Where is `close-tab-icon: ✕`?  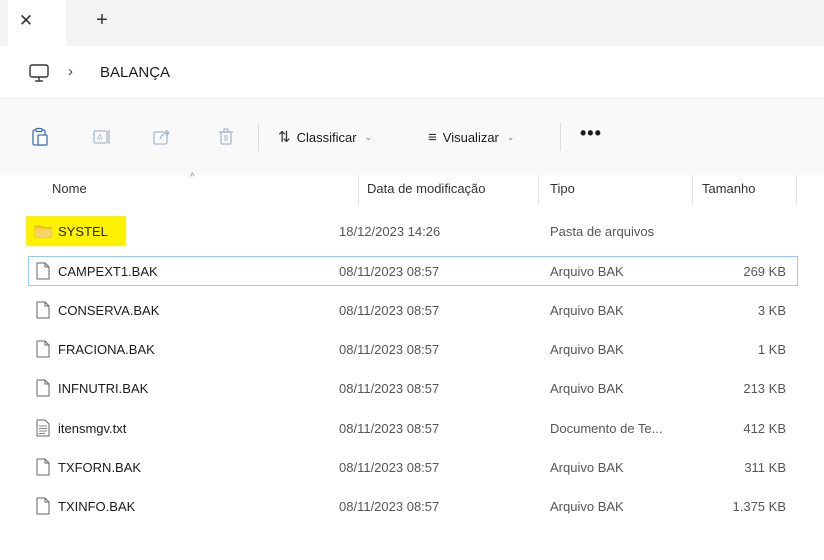 close-tab-icon: ✕ is located at coordinates (26, 21).